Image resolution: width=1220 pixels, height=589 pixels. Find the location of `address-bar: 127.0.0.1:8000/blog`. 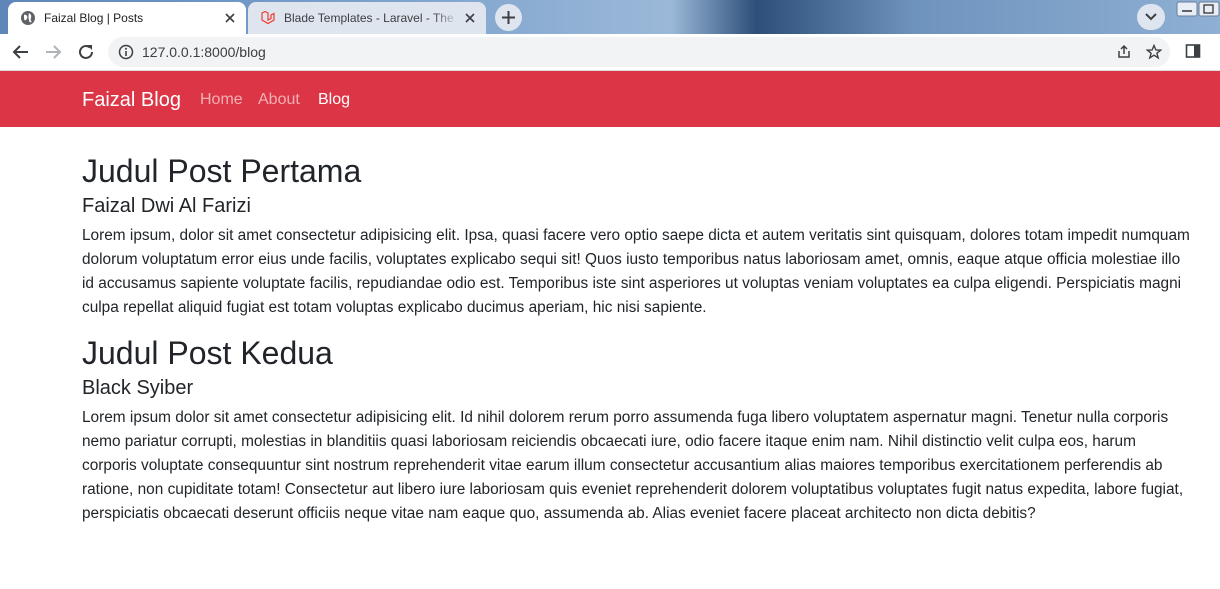

address-bar: 127.0.0.1:8000/blog is located at coordinates (639, 52).